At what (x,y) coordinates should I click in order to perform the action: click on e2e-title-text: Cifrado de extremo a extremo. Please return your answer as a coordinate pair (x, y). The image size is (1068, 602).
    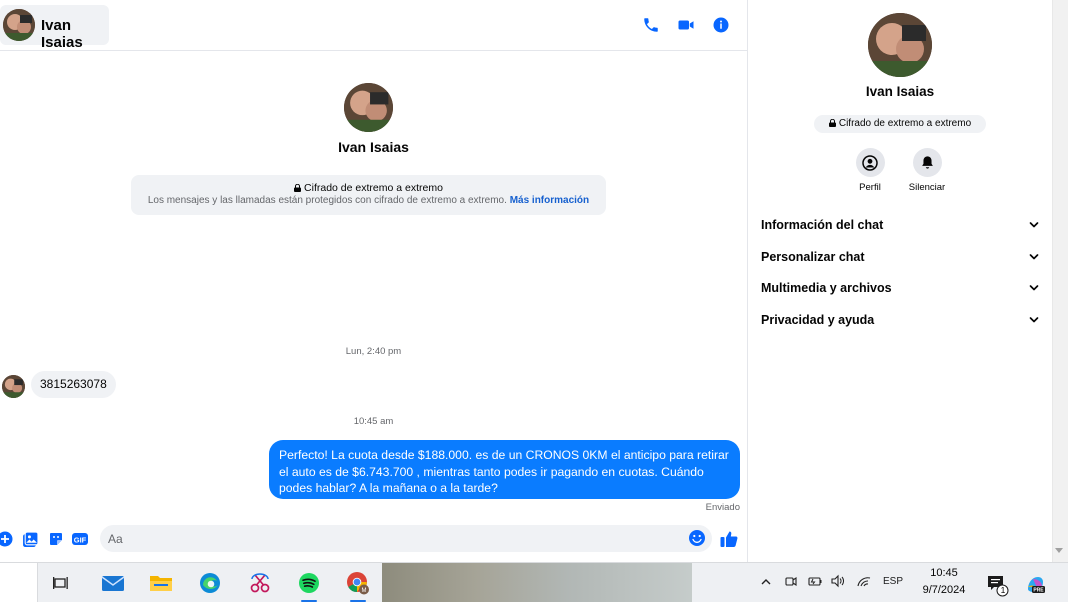
    Looking at the image, I should click on (373, 188).